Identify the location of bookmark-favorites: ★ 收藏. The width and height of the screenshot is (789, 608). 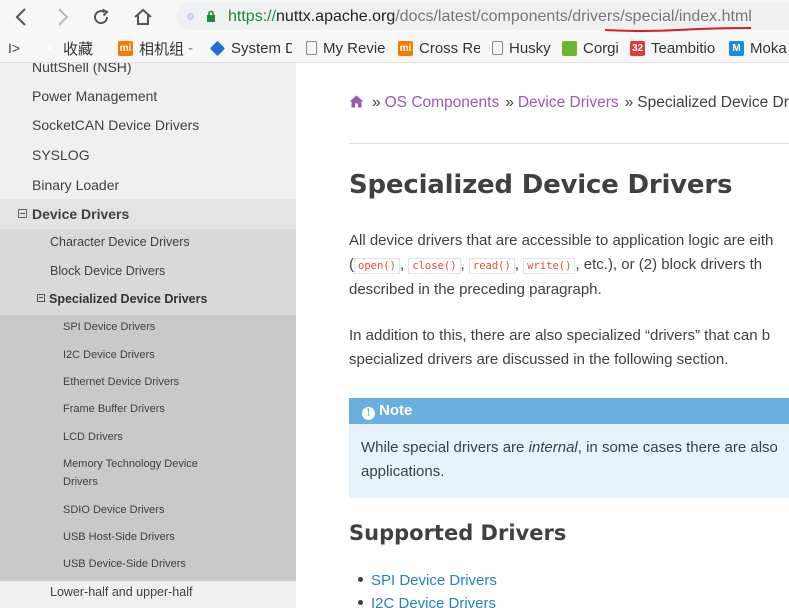
(68, 48).